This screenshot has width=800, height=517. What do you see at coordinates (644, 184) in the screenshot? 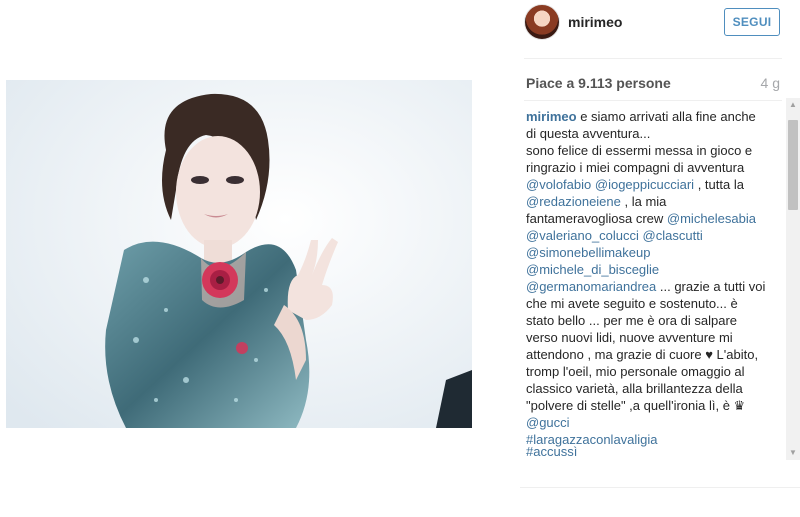
I see `mention-link: @iogeppicucciari` at bounding box center [644, 184].